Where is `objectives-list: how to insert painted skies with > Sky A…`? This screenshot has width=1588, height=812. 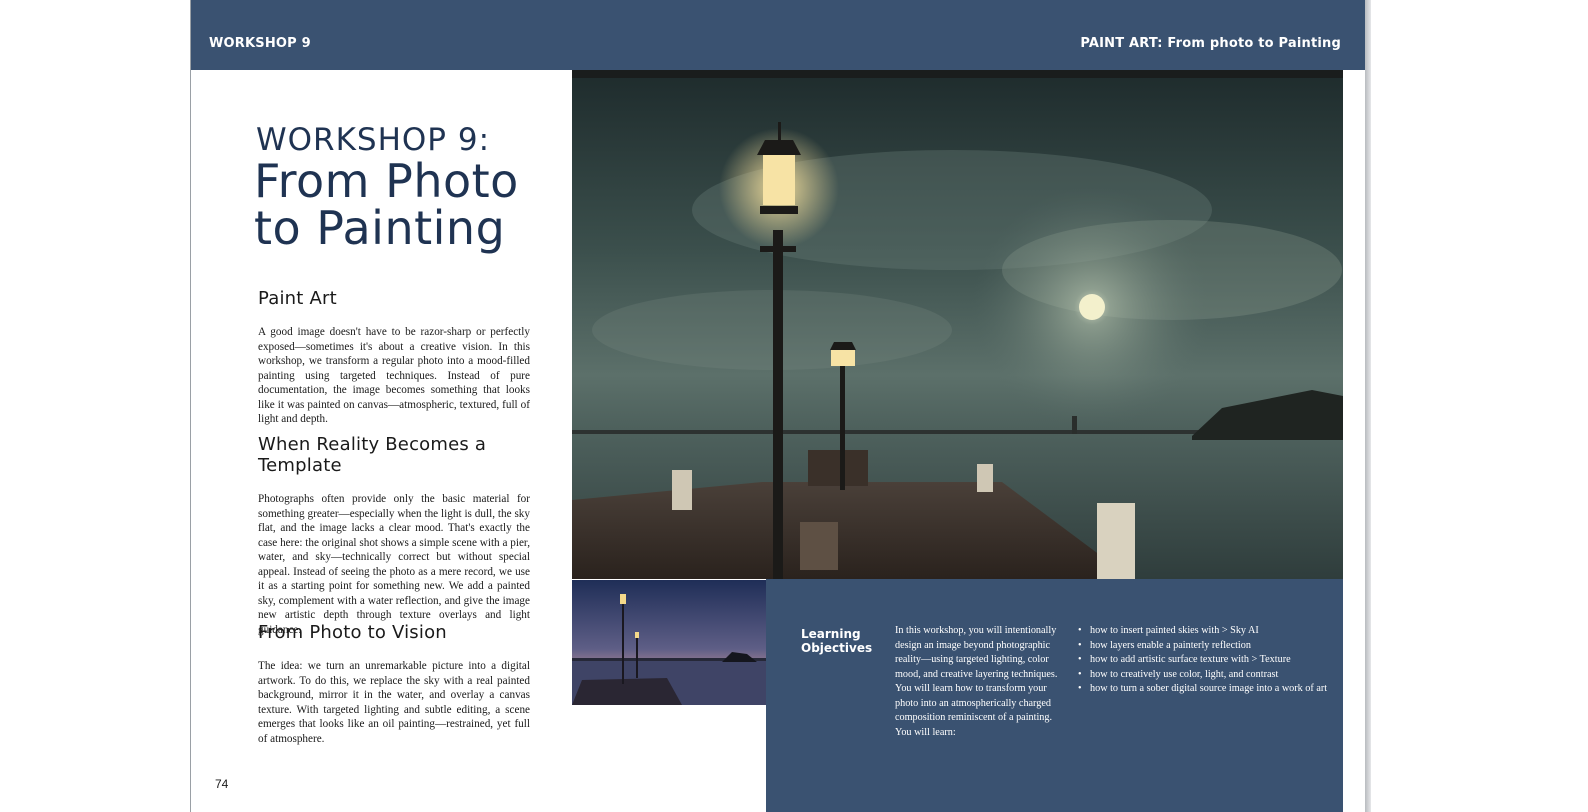
objectives-list: how to insert painted skies with > Sky A… is located at coordinates (1204, 660).